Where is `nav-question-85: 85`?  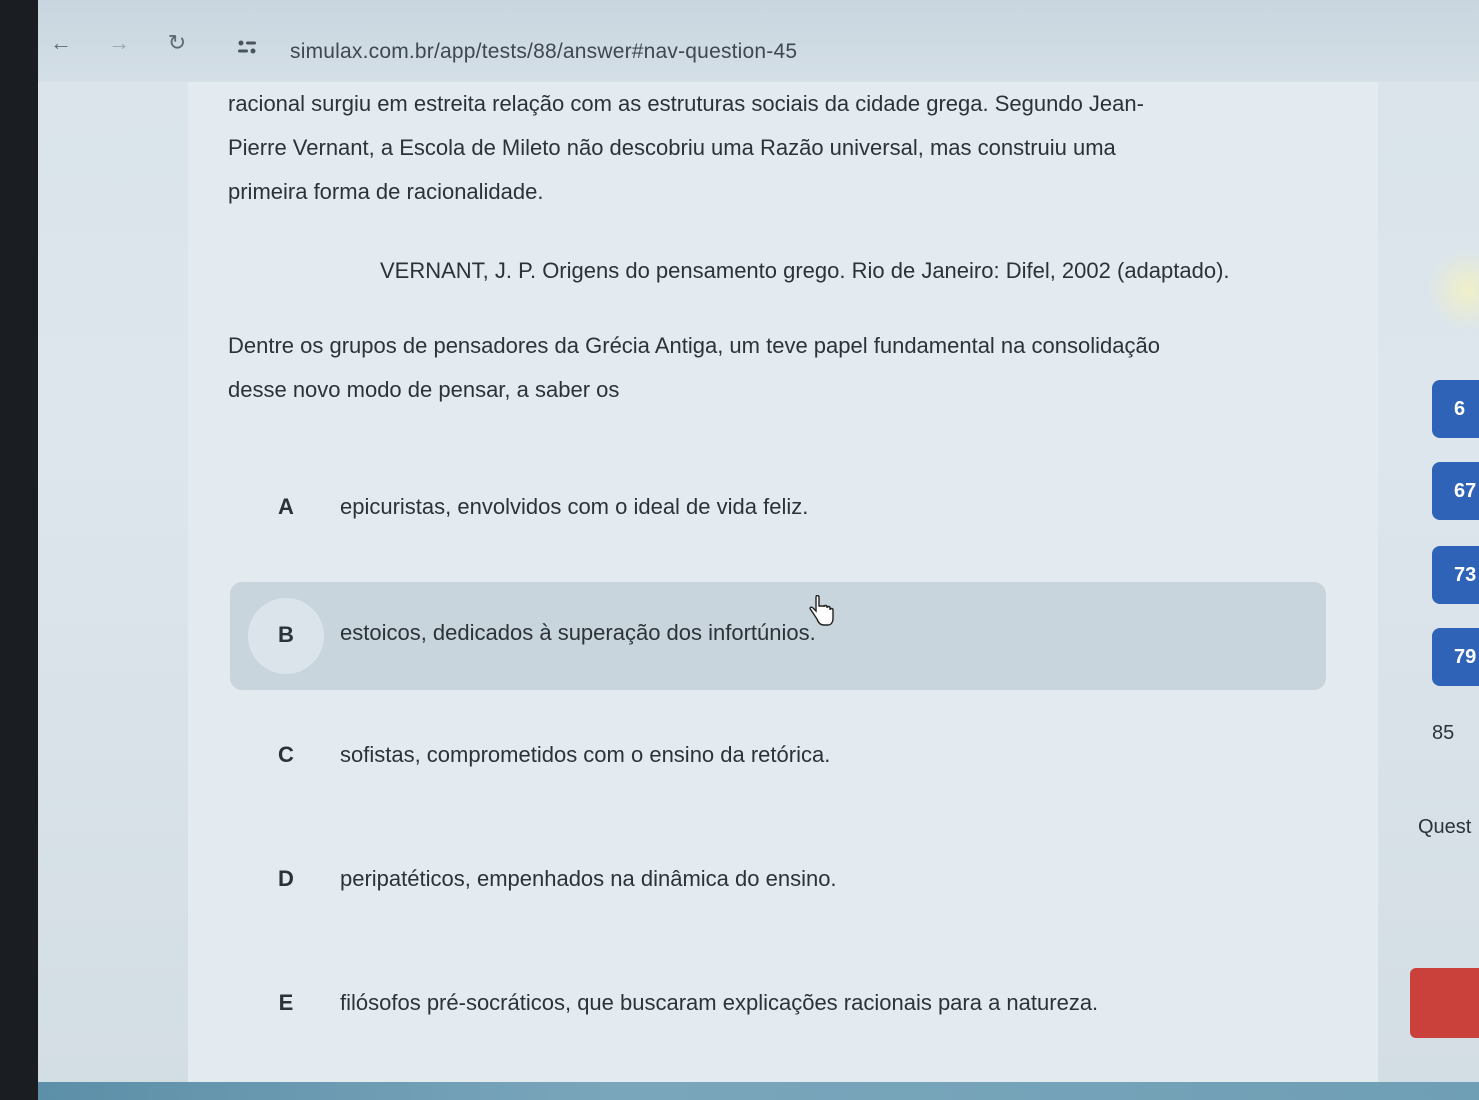 nav-question-85: 85 is located at coordinates (1443, 733).